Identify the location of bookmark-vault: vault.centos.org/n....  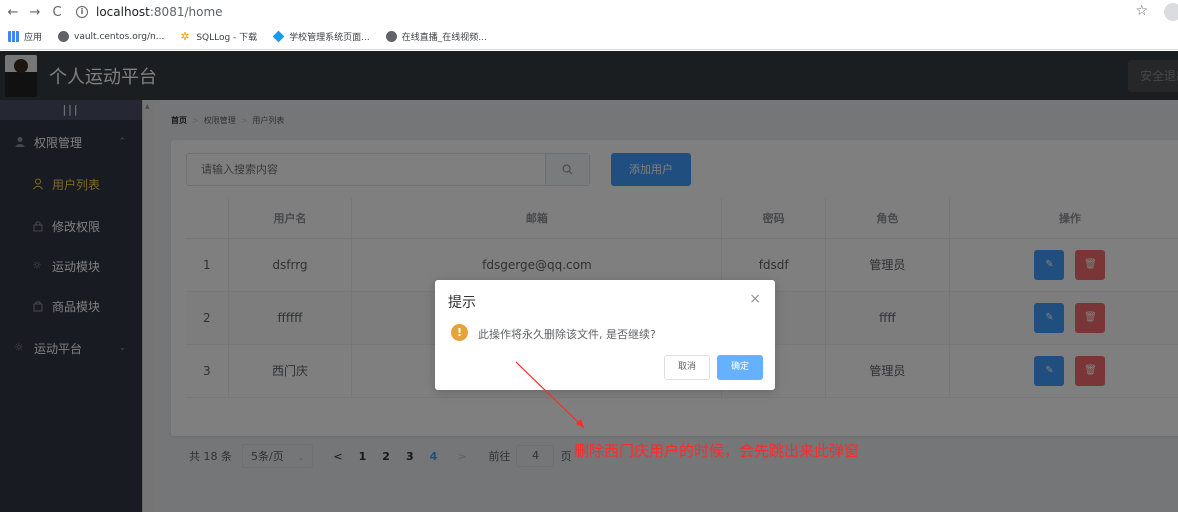
(111, 36).